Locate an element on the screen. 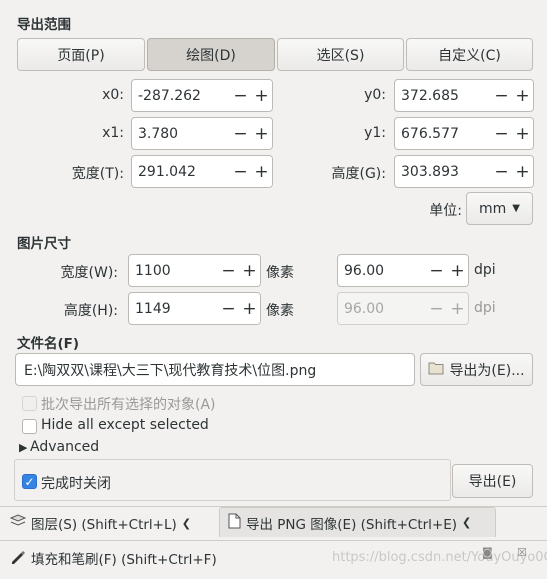  area-height-decrement-button: − is located at coordinates (501, 171).